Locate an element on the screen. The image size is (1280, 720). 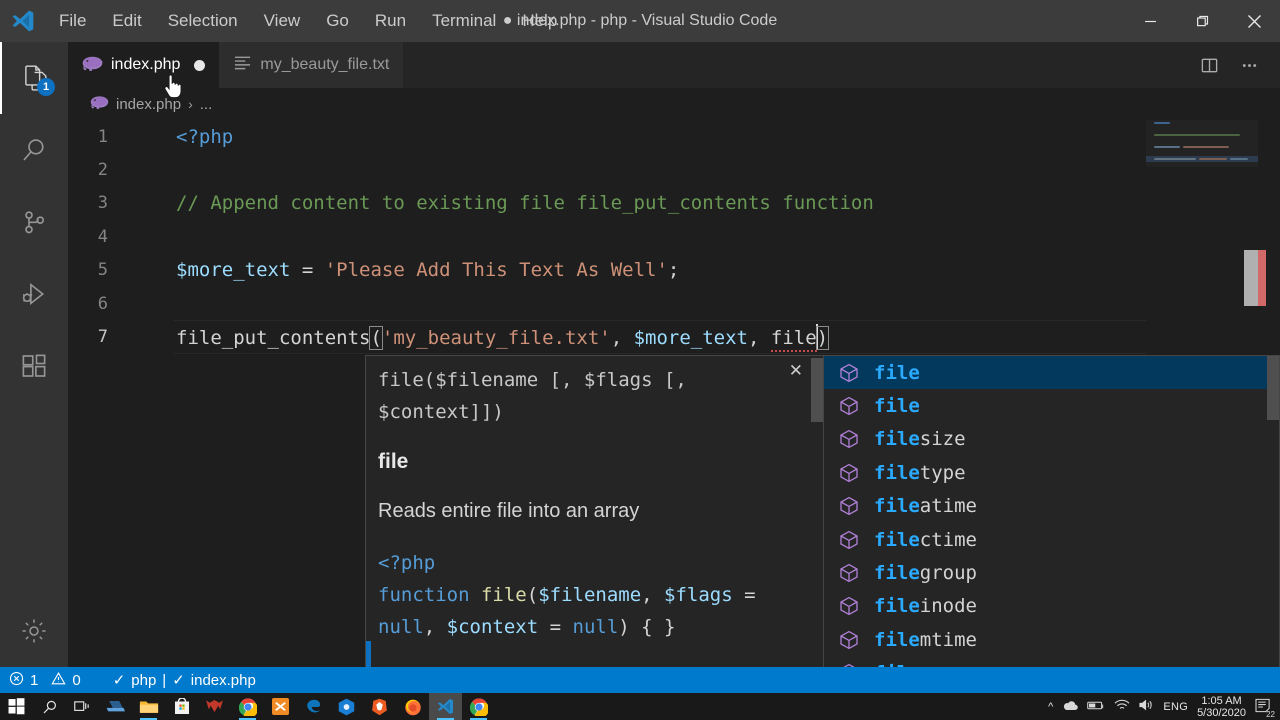
battery-icon is located at coordinates (1096, 707).